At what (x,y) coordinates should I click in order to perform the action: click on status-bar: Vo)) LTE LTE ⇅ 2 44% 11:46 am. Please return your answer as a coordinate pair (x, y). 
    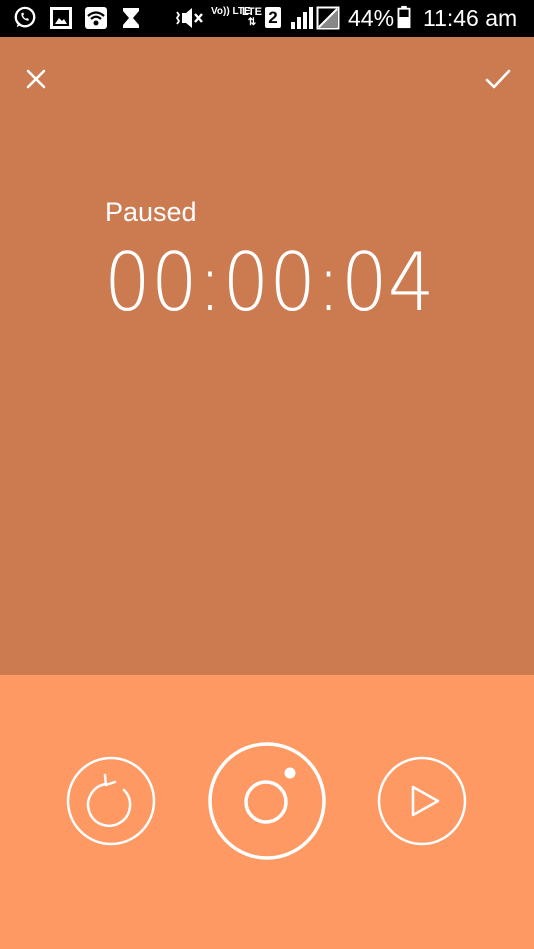
    Looking at the image, I should click on (267, 18).